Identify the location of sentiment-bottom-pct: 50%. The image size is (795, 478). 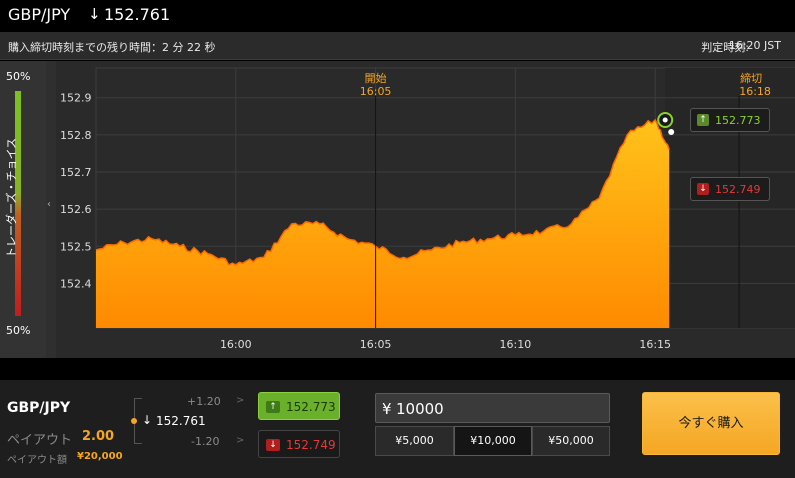
(18, 330).